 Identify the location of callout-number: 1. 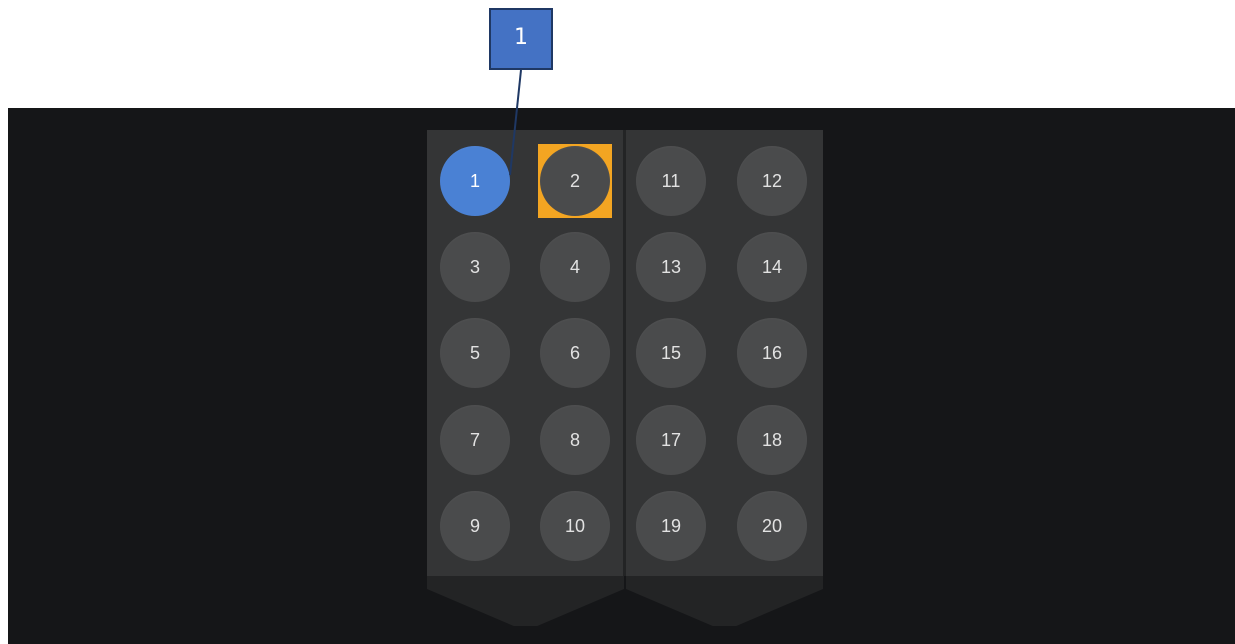
(521, 37).